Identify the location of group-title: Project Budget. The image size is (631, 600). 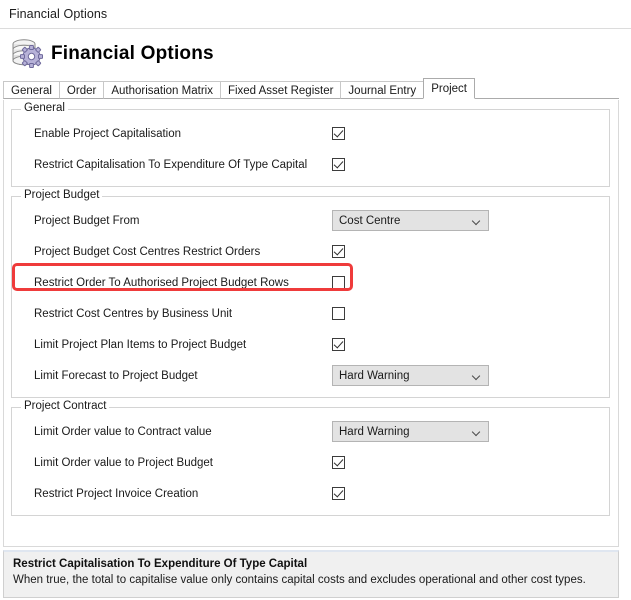
(62, 195).